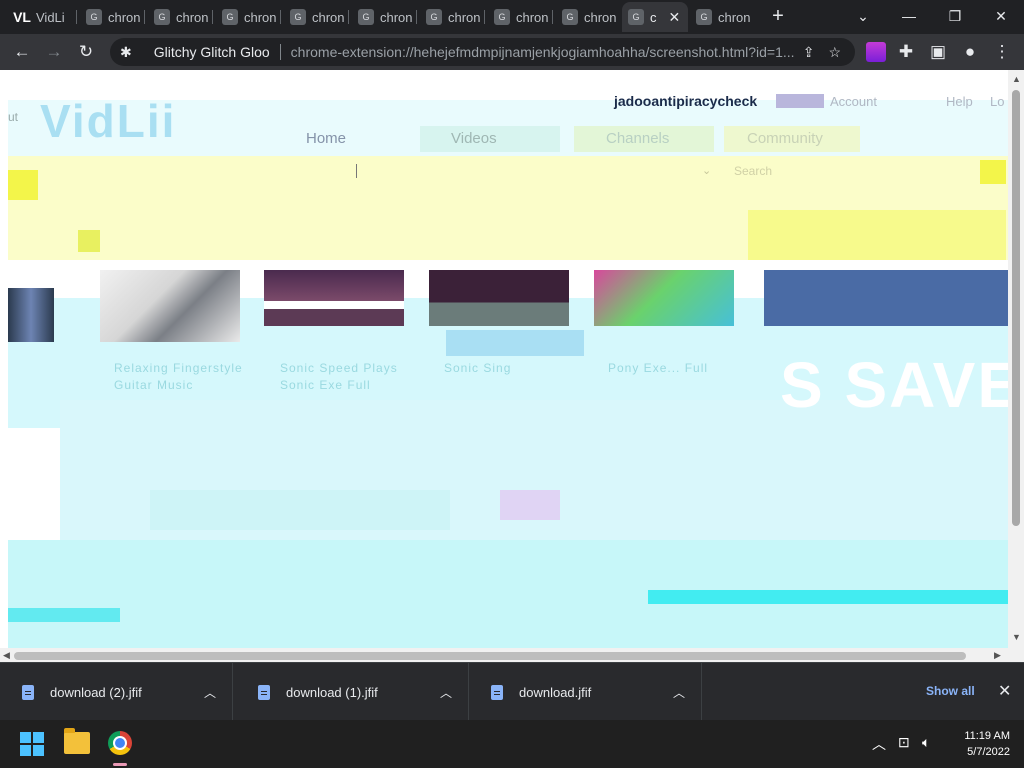 The width and height of the screenshot is (1024, 768). What do you see at coordinates (863, 16) in the screenshot?
I see `tab-search-chevron-icon: ⌄` at bounding box center [863, 16].